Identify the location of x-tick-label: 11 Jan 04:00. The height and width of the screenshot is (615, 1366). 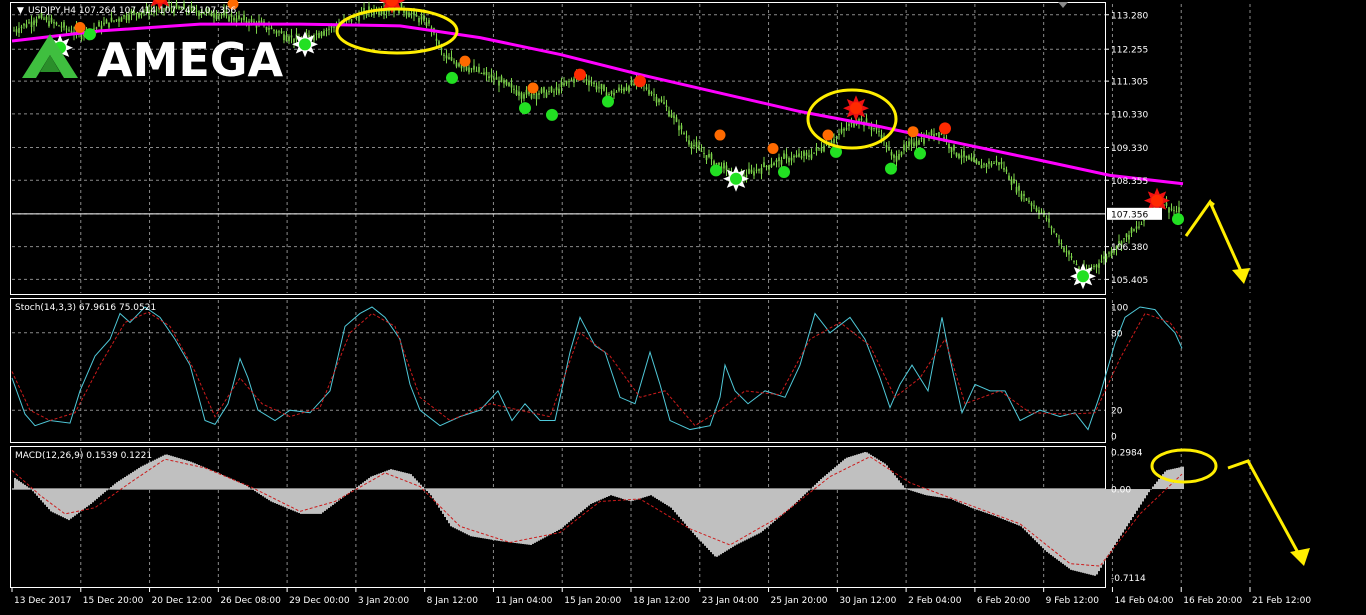
(523, 601).